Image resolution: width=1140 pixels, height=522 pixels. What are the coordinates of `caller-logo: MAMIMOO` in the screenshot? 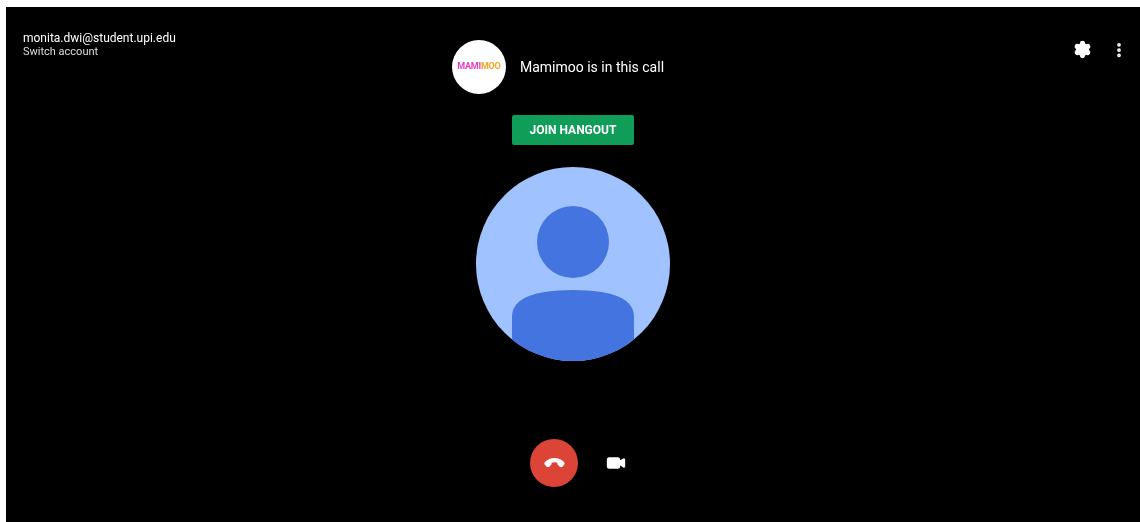 It's located at (478, 67).